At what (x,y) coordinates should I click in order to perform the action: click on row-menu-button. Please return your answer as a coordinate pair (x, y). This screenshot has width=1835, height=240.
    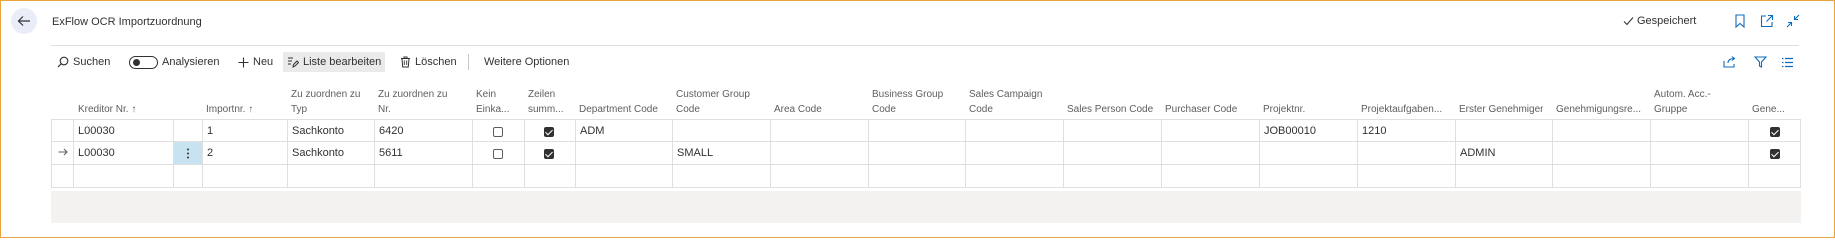
    Looking at the image, I should click on (188, 153).